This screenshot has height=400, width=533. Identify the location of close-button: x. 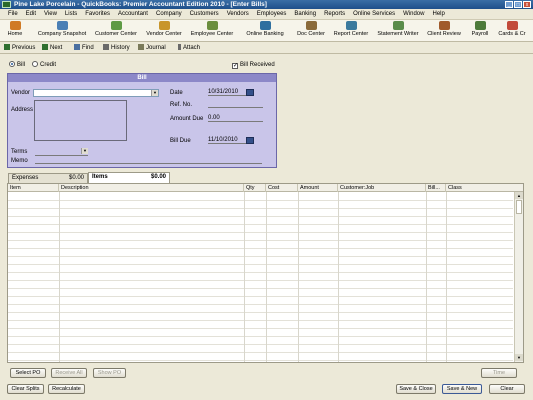
(527, 4).